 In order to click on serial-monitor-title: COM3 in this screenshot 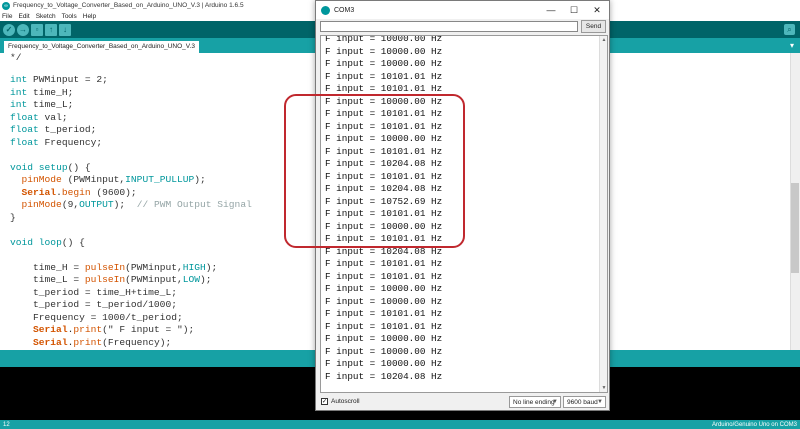, I will do `click(344, 10)`.